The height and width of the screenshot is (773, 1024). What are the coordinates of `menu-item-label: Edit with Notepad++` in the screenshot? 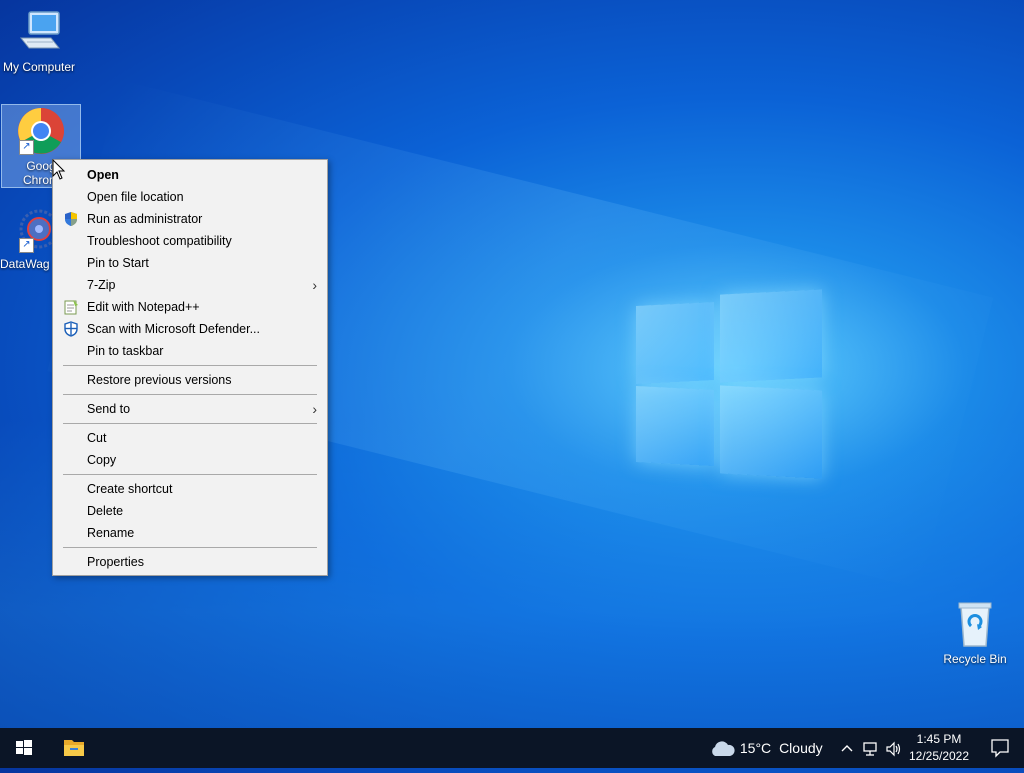 It's located at (143, 307).